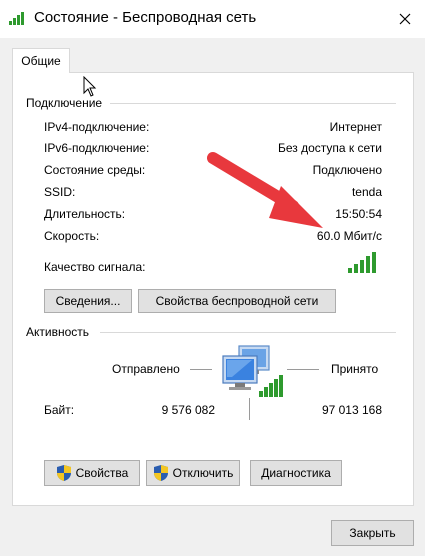 The height and width of the screenshot is (556, 425). What do you see at coordinates (252, 373) in the screenshot?
I see `network-computers-icon` at bounding box center [252, 373].